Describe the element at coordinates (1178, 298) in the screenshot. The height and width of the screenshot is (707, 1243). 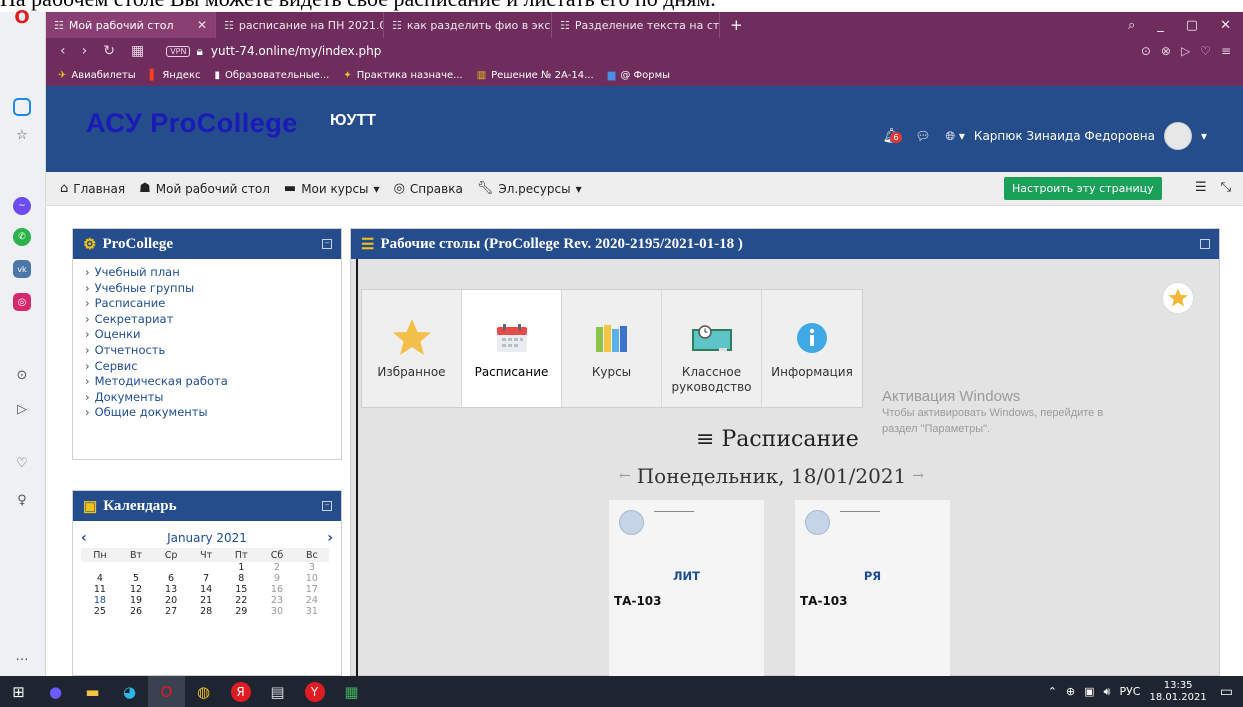
I see `favorite-star-button` at that location.